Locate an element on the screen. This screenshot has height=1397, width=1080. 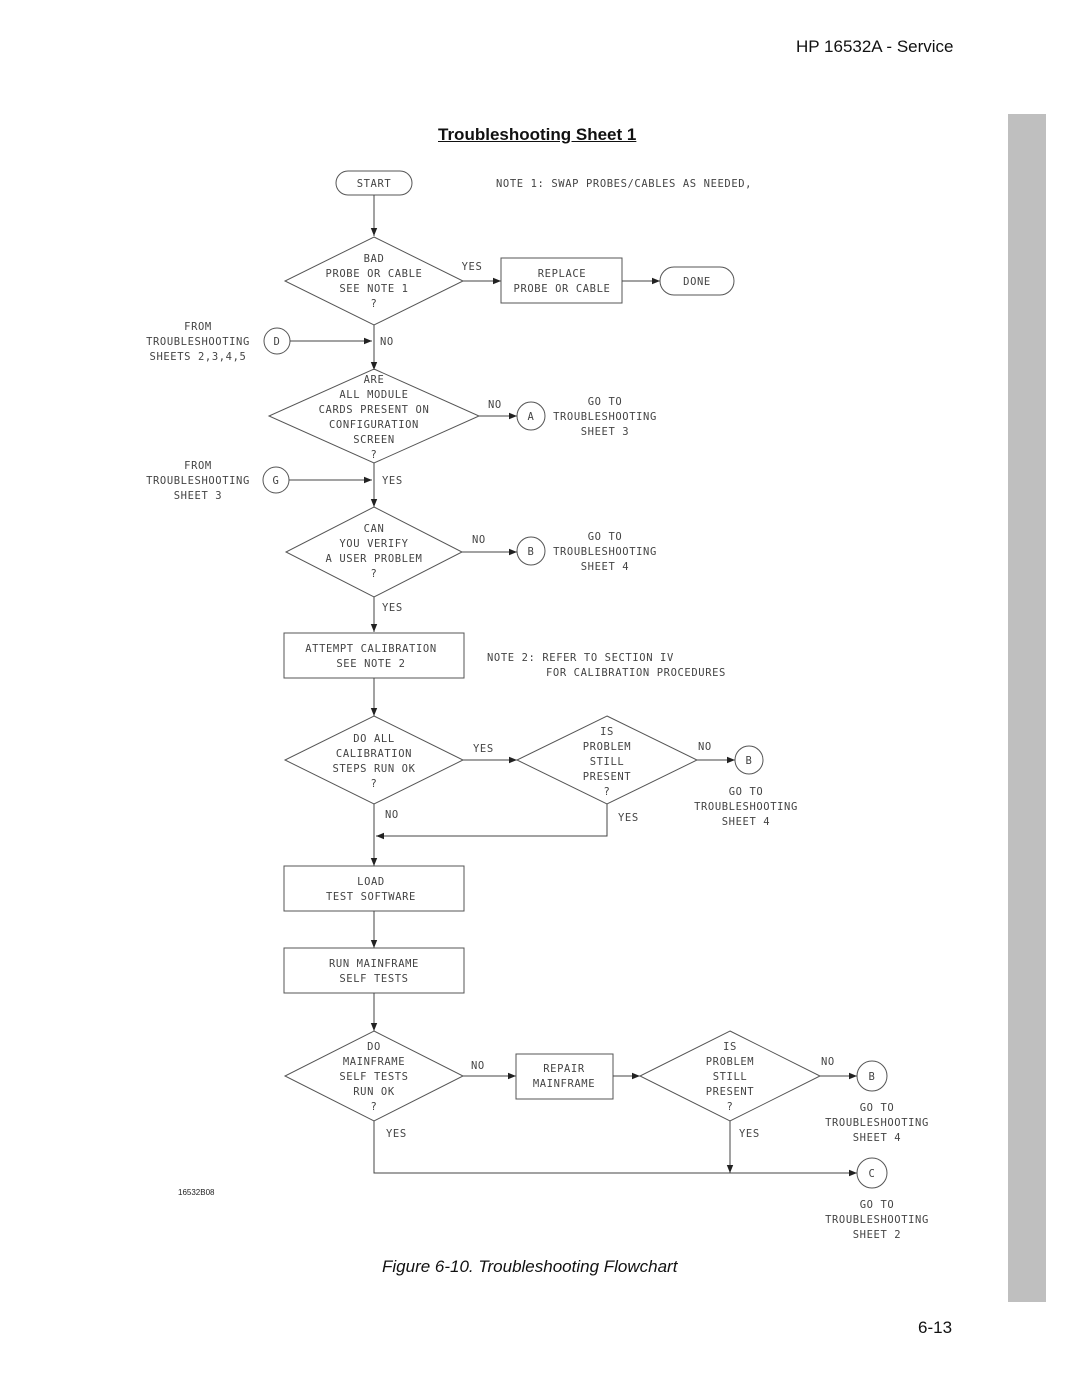
process-attempt-calibration-text: ATTEMPT CALIBRATION is located at coordinates (371, 649).